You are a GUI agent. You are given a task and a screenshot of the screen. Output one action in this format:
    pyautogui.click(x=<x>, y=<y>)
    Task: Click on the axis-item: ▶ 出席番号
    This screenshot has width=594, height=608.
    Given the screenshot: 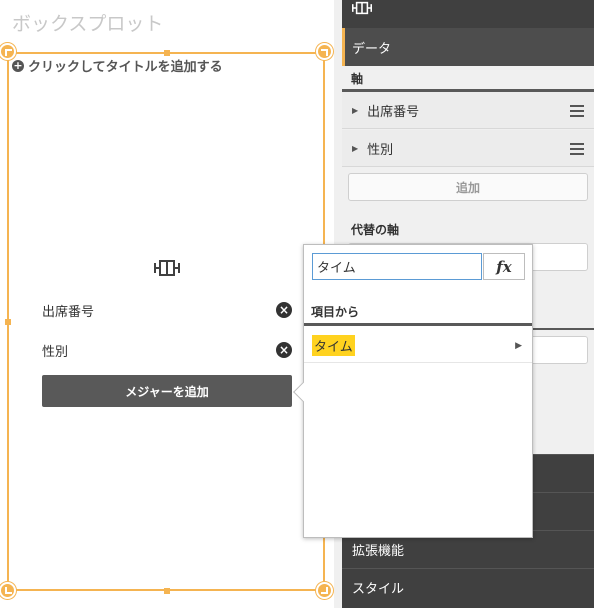 What is the action you would take?
    pyautogui.click(x=468, y=110)
    